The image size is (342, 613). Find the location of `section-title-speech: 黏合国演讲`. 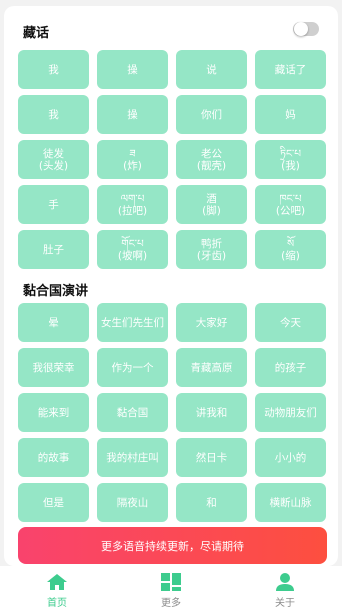

section-title-speech: 黏合国演讲 is located at coordinates (56, 291).